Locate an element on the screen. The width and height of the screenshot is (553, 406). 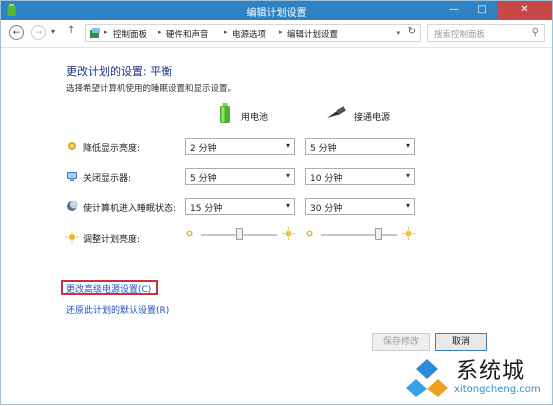
turn-off-display-battery-select: 5 分钟 ▾ is located at coordinates (240, 176).